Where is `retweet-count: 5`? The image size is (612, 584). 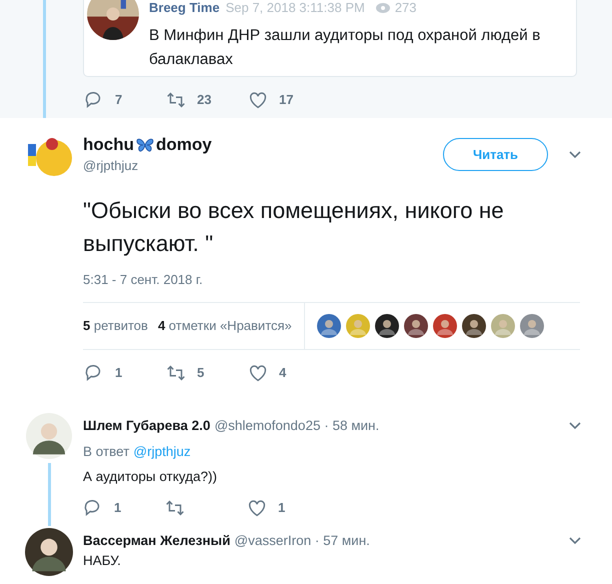 retweet-count: 5 is located at coordinates (200, 373).